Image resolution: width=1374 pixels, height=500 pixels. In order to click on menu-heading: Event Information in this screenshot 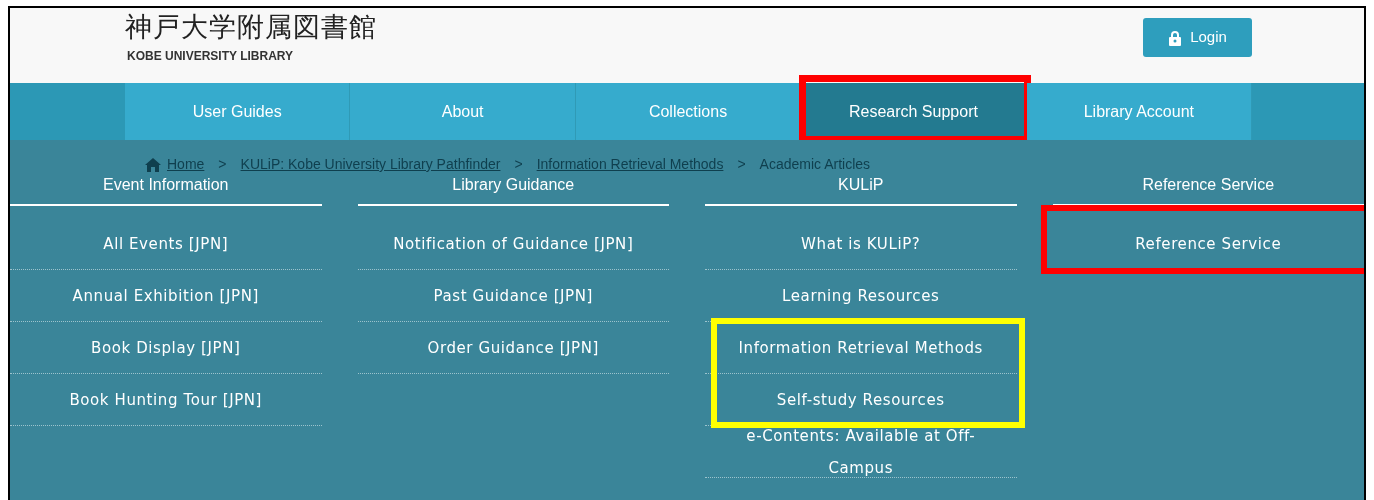, I will do `click(166, 189)`.